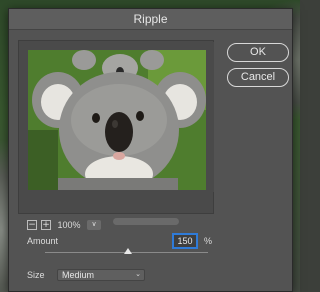  I want to click on ok-button: OK, so click(258, 52).